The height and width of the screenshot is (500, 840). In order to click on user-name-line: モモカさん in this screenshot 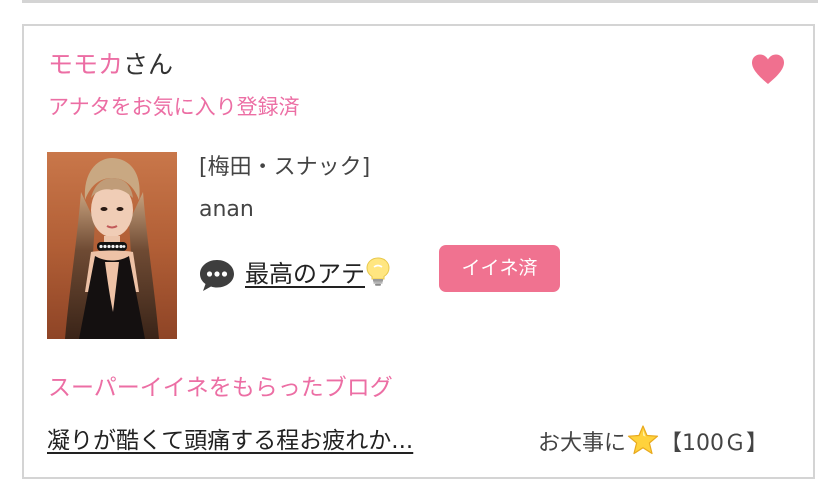, I will do `click(110, 65)`.